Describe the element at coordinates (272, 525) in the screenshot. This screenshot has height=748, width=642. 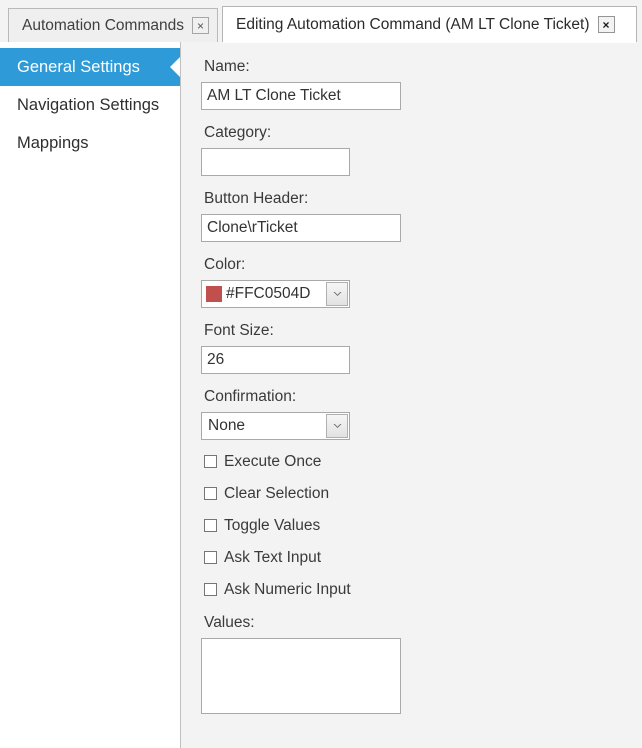
I see `checkbox-label: Toggle Values` at that location.